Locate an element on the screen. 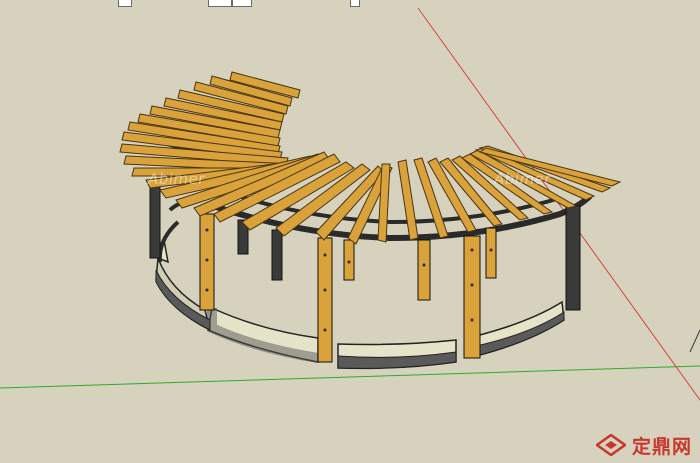 Image resolution: width=700 pixels, height=463 pixels. diamond-logo-icon is located at coordinates (610, 445).